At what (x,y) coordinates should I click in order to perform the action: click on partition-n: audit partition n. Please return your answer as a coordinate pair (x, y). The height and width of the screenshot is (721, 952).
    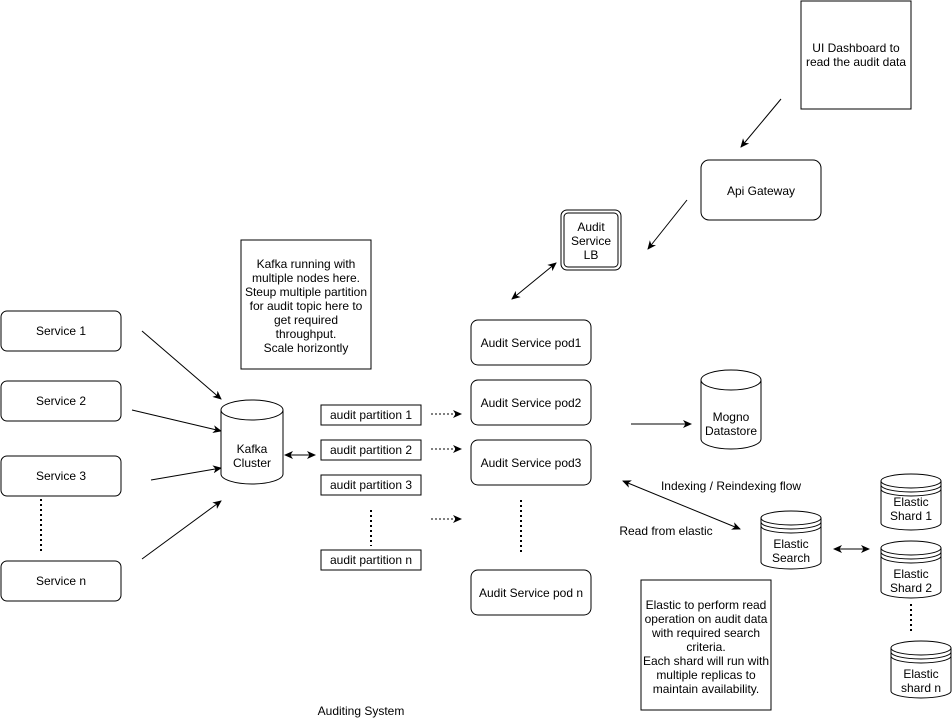
    Looking at the image, I should click on (371, 560).